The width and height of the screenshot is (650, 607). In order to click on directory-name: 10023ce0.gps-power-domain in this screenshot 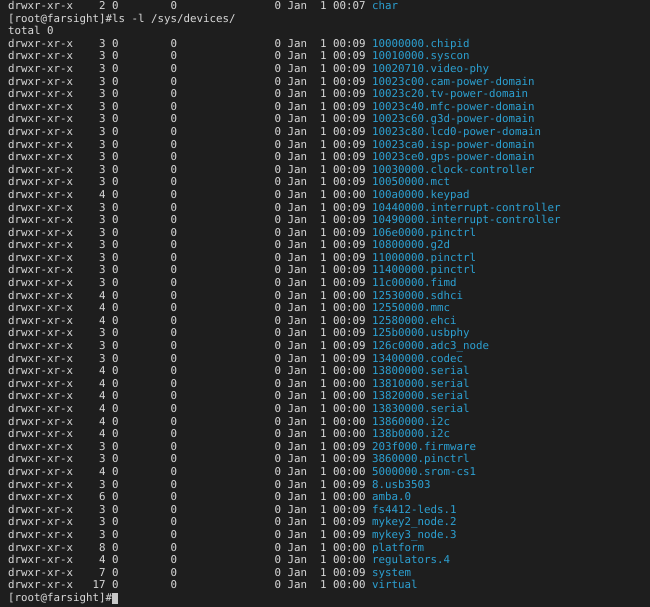, I will do `click(453, 157)`.